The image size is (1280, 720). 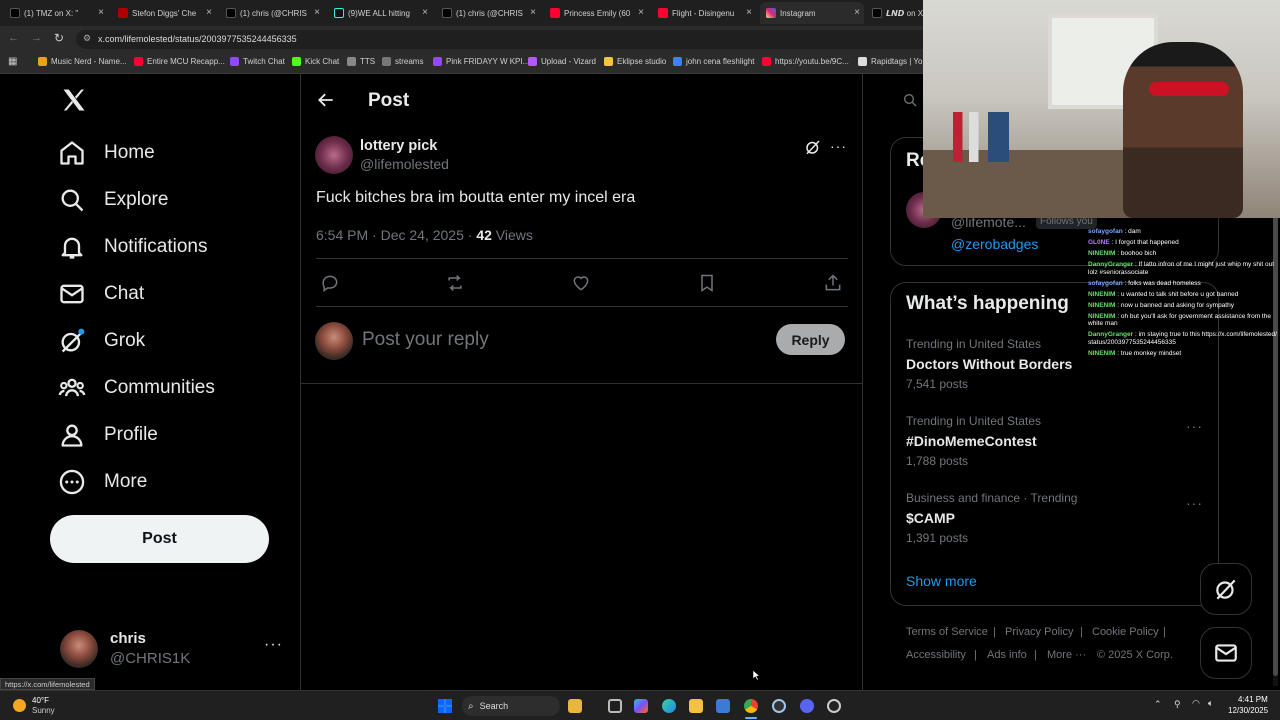 I want to click on weather-temp: 40°F, so click(x=40, y=700).